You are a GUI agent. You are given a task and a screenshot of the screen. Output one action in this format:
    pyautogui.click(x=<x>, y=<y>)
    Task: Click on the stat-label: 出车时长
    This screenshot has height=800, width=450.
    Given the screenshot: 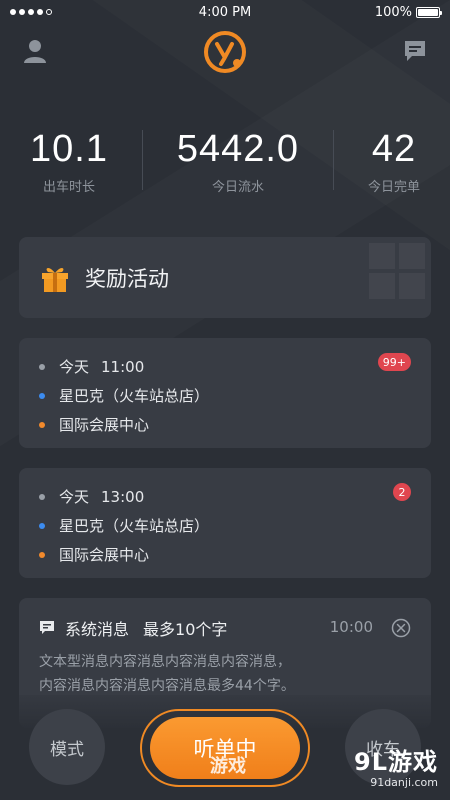 What is the action you would take?
    pyautogui.click(x=68, y=187)
    